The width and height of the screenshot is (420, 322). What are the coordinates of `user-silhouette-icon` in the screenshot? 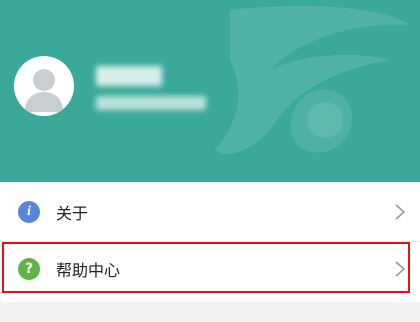 It's located at (44, 90).